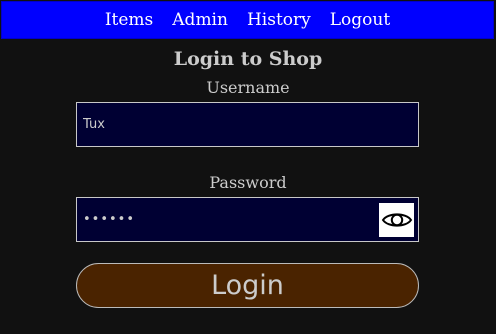 The image size is (496, 334). What do you see at coordinates (248, 59) in the screenshot?
I see `page-title: Login to Shop` at bounding box center [248, 59].